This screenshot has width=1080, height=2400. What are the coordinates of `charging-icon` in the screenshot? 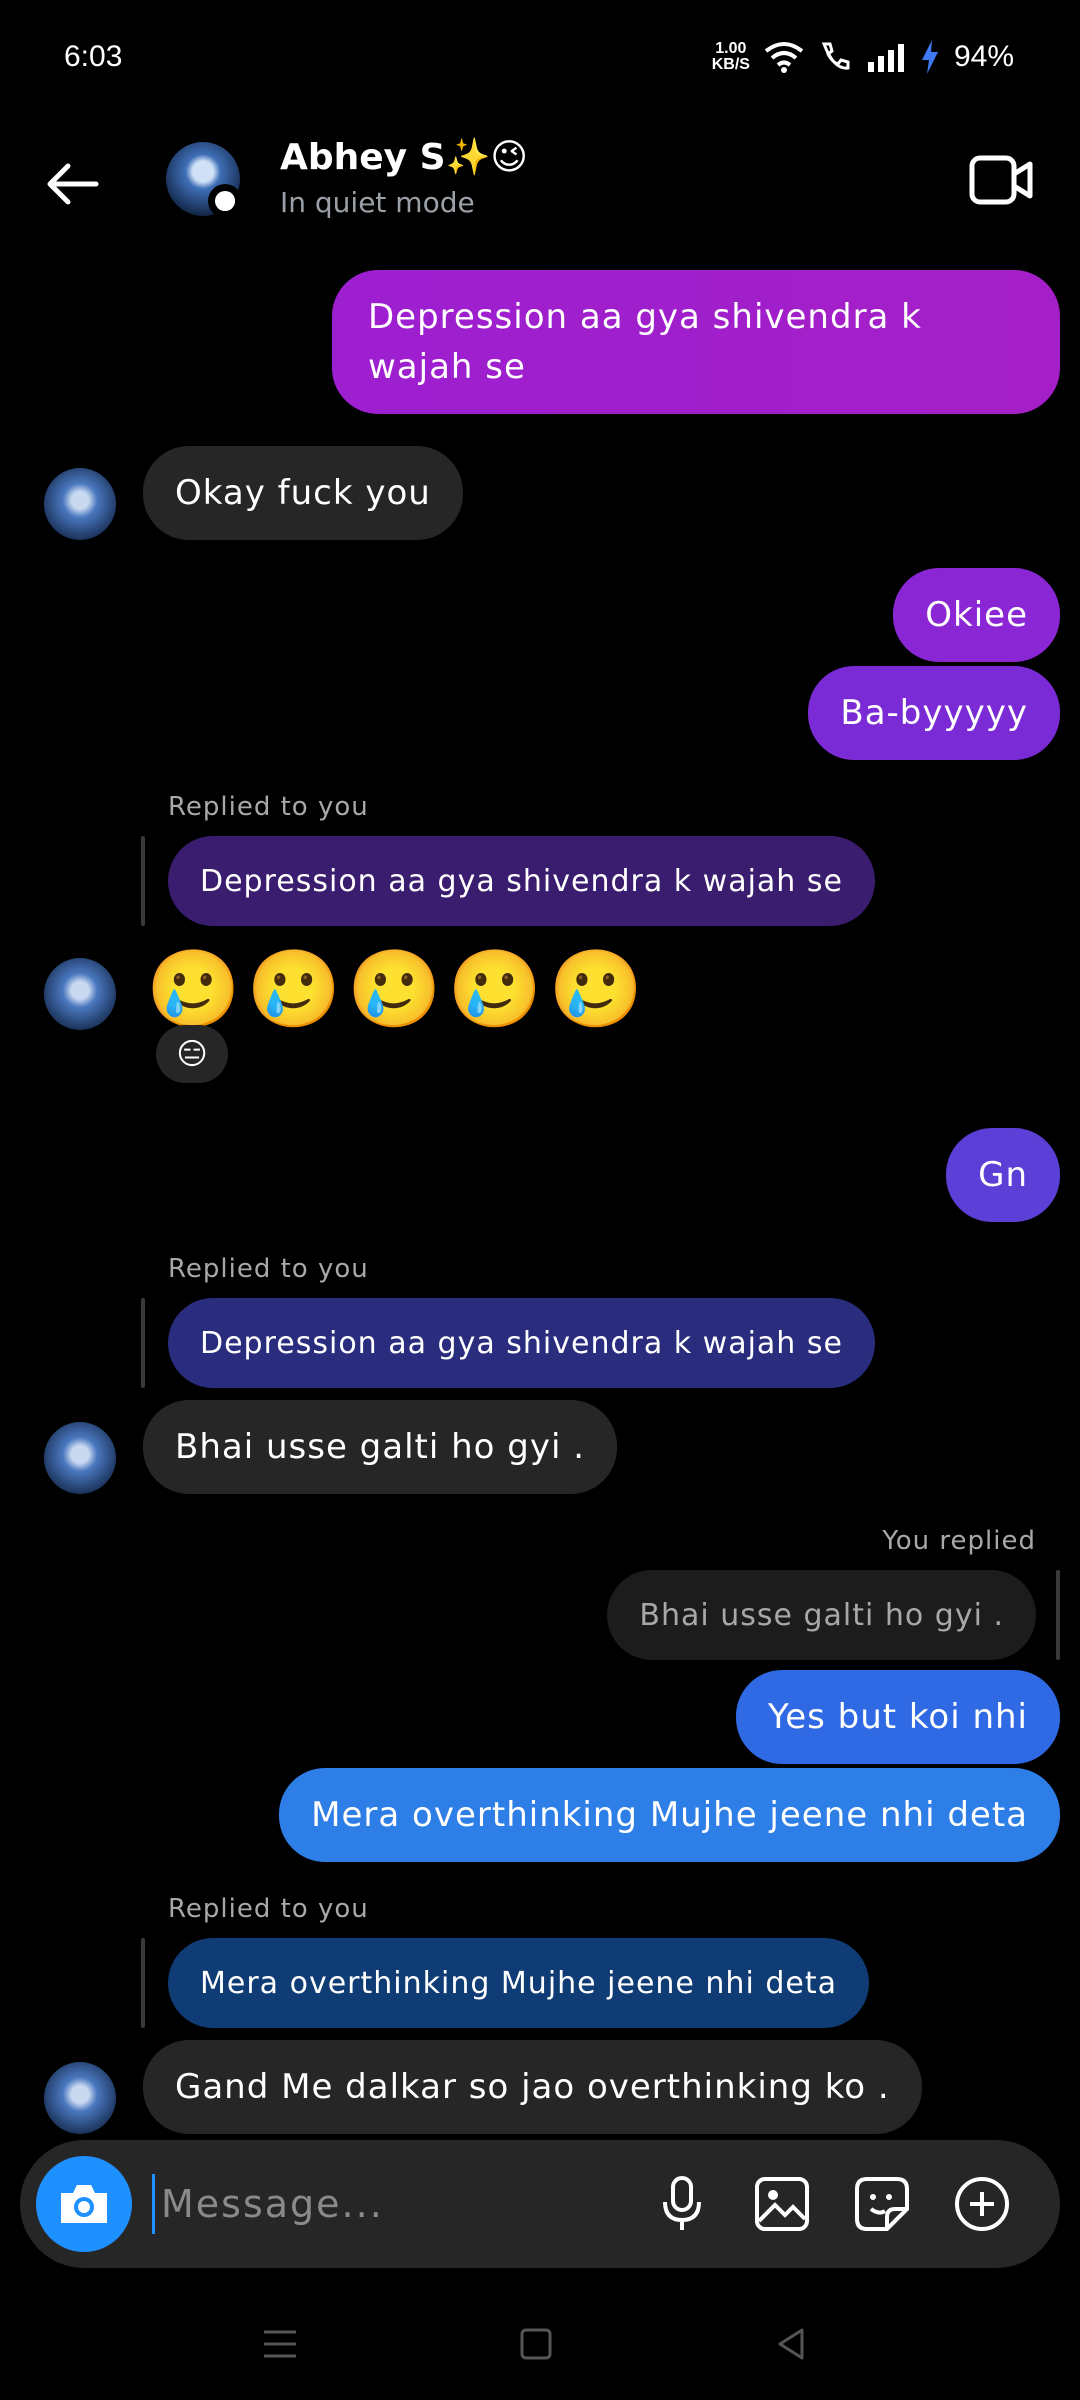 It's located at (929, 57).